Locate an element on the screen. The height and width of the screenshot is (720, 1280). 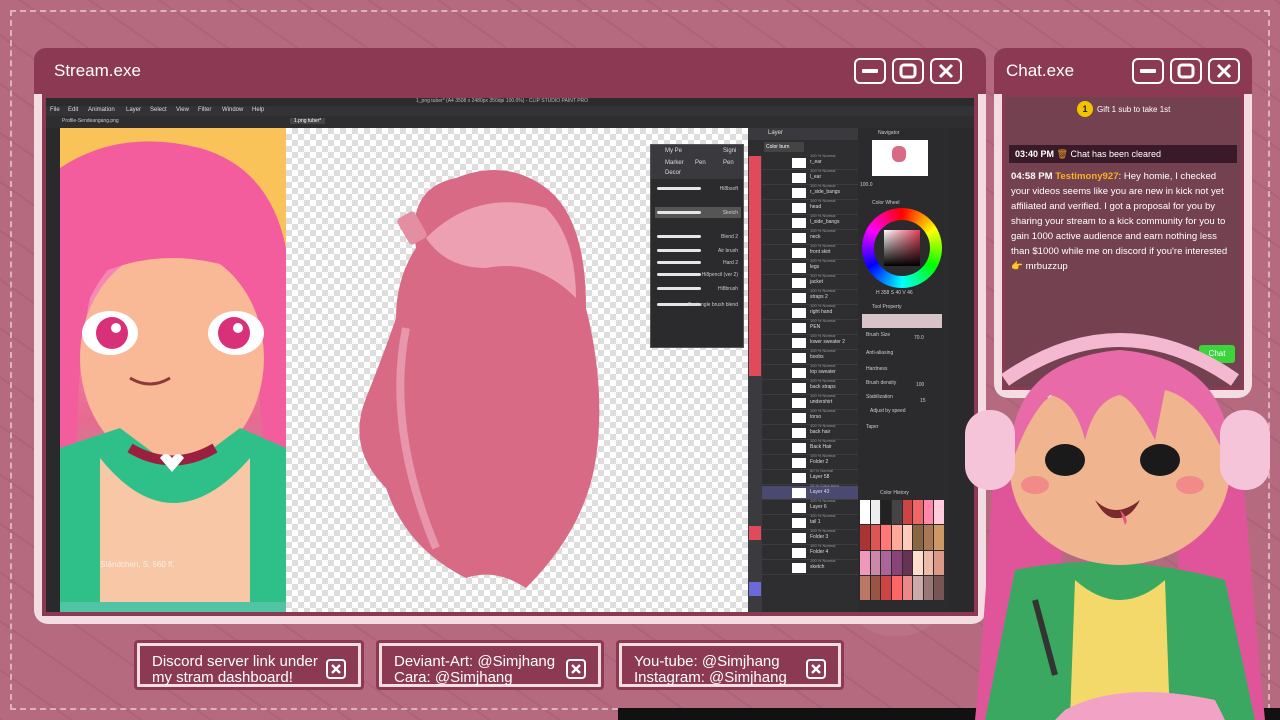
brush-item: Hard 2 is located at coordinates (698, 262).